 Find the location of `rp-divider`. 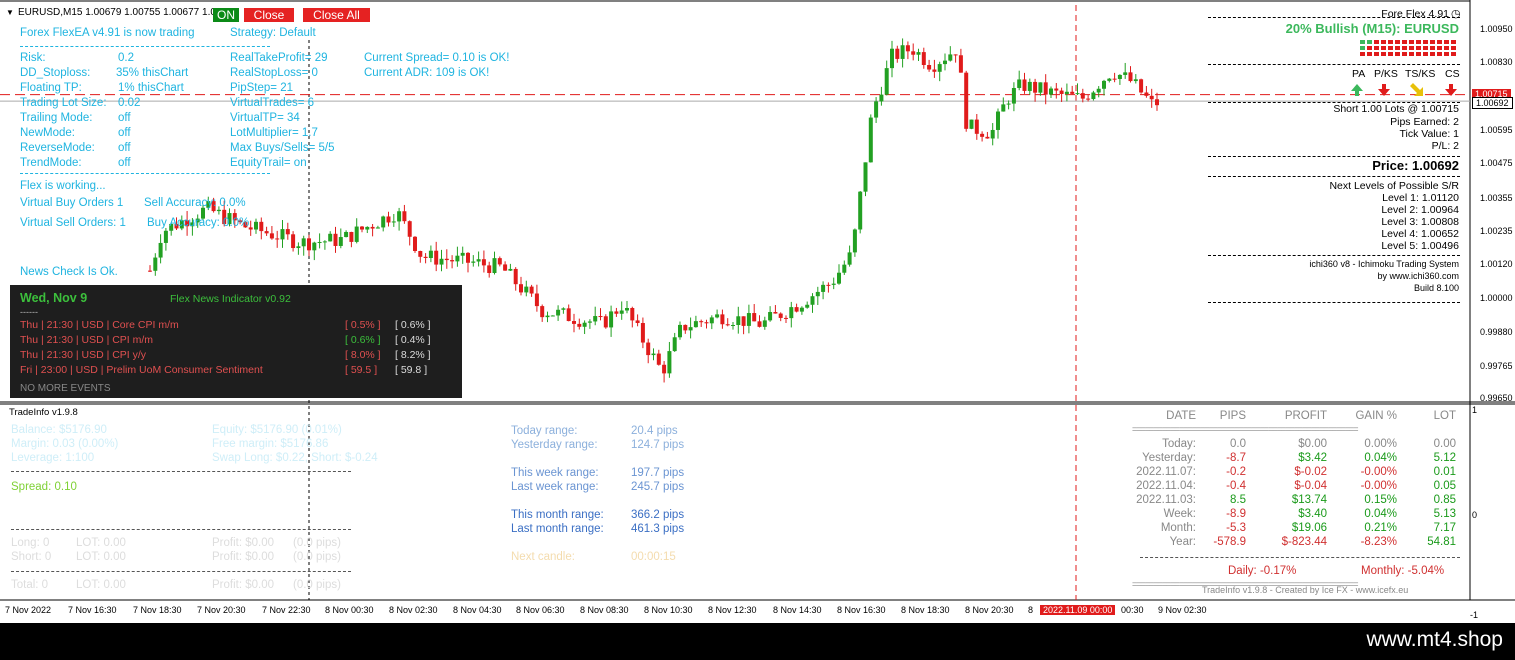

rp-divider is located at coordinates (1334, 302).